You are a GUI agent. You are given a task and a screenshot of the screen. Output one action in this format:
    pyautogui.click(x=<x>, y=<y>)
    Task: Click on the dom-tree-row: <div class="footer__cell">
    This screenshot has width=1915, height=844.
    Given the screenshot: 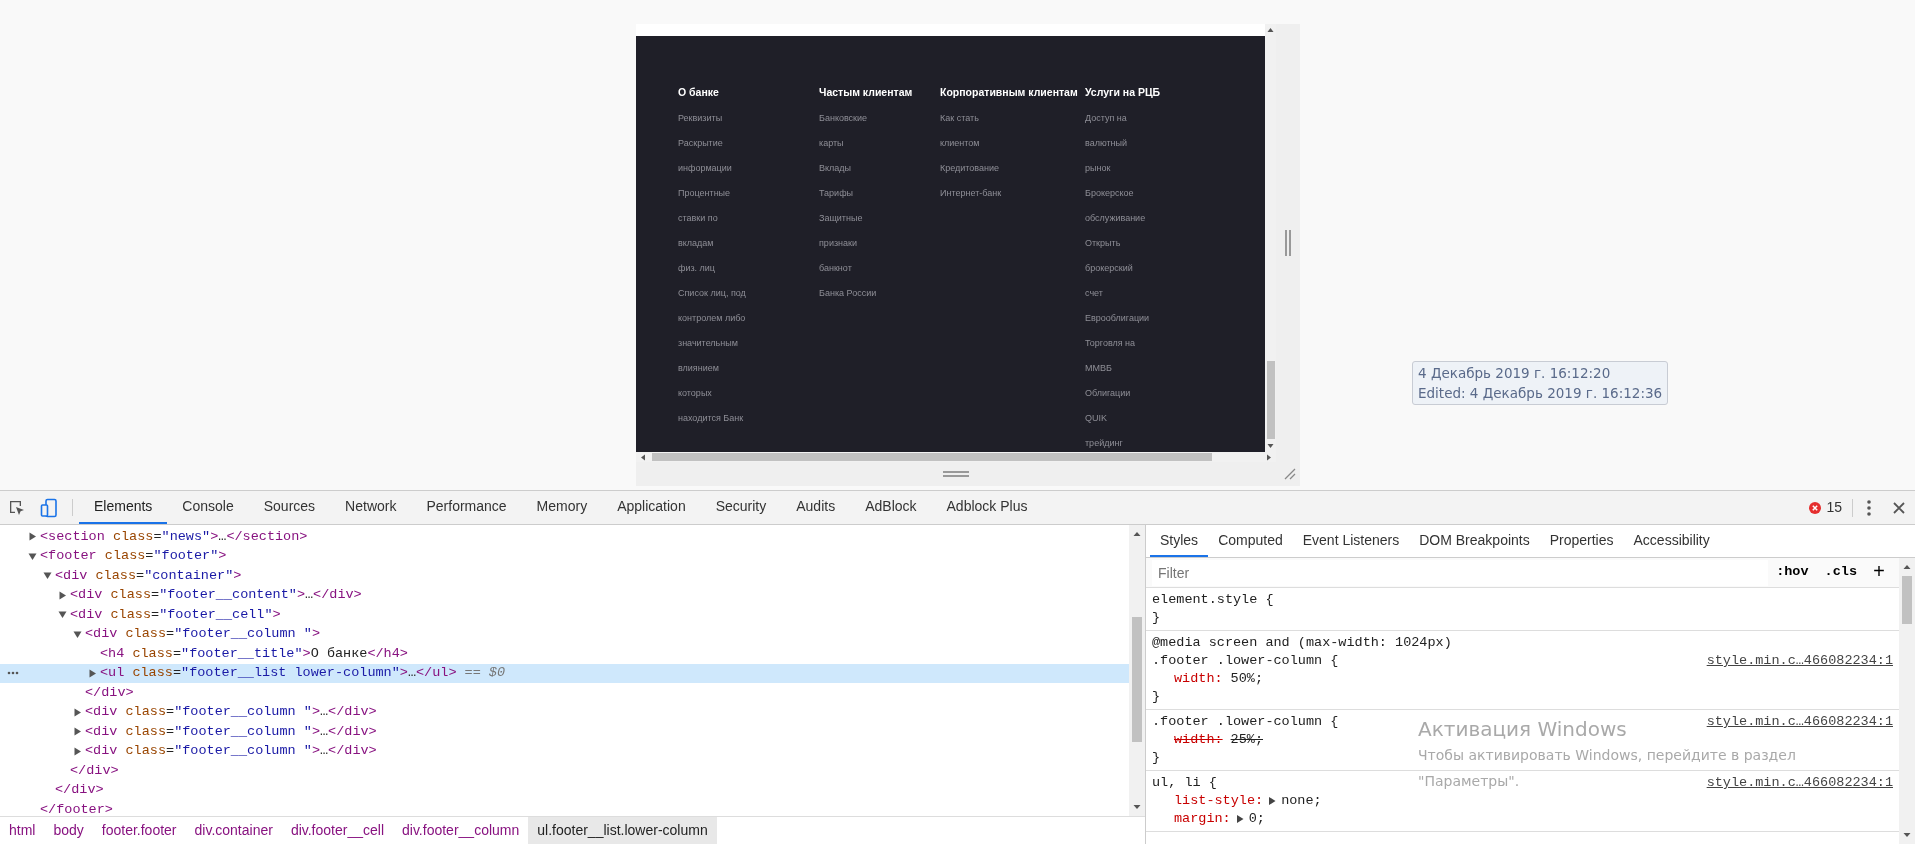 What is the action you would take?
    pyautogui.click(x=564, y=615)
    